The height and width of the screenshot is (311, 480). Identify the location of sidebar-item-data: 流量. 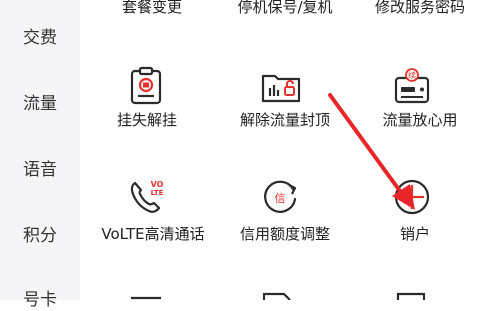
(40, 104).